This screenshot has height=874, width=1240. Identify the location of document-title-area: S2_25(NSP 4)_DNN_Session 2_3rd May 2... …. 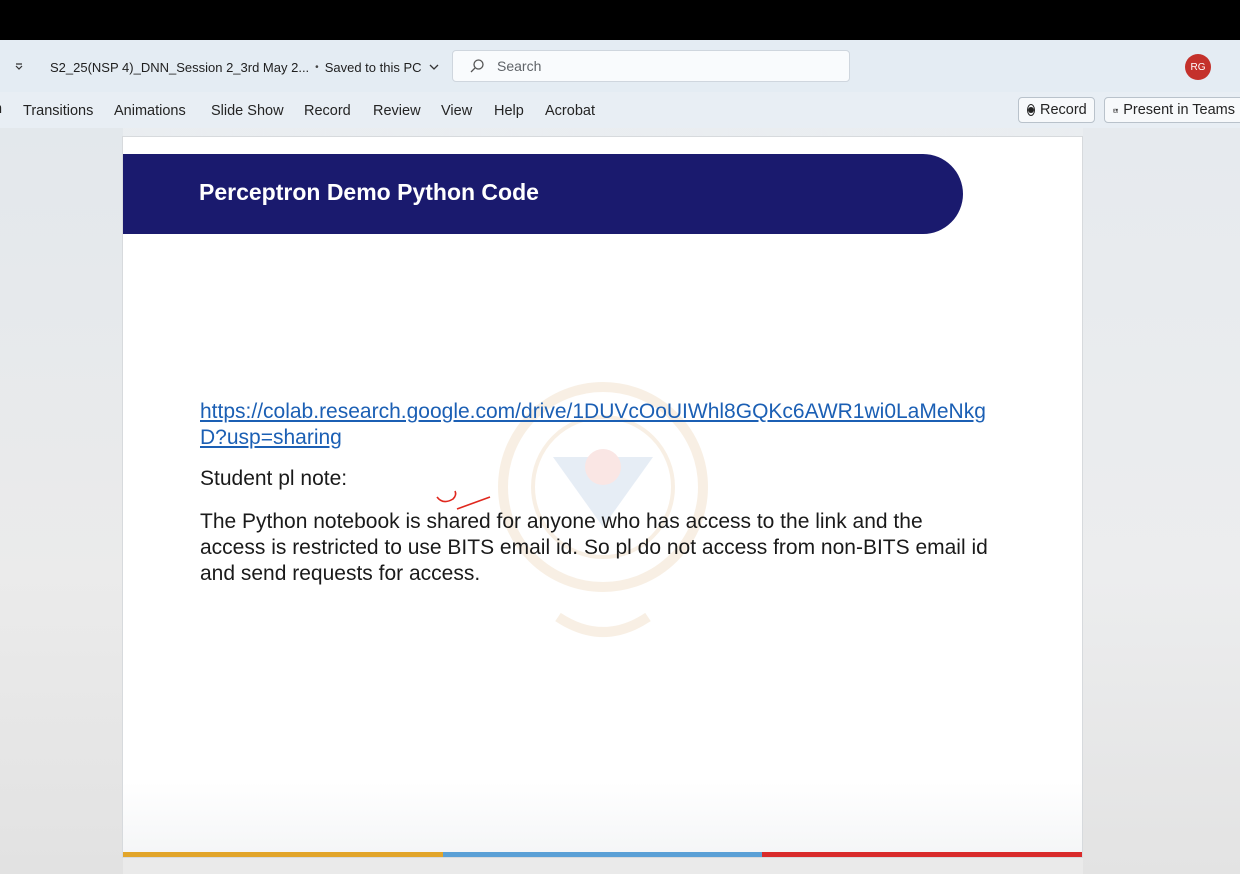
(245, 67).